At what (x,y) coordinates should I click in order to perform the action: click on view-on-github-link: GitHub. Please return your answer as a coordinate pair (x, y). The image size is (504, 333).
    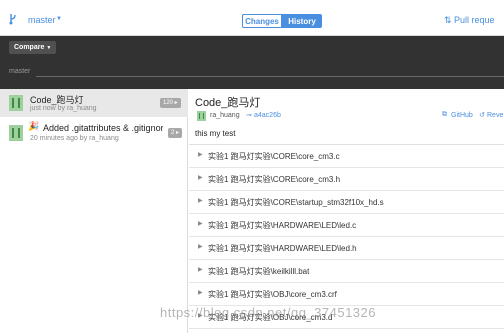
    Looking at the image, I should click on (462, 115).